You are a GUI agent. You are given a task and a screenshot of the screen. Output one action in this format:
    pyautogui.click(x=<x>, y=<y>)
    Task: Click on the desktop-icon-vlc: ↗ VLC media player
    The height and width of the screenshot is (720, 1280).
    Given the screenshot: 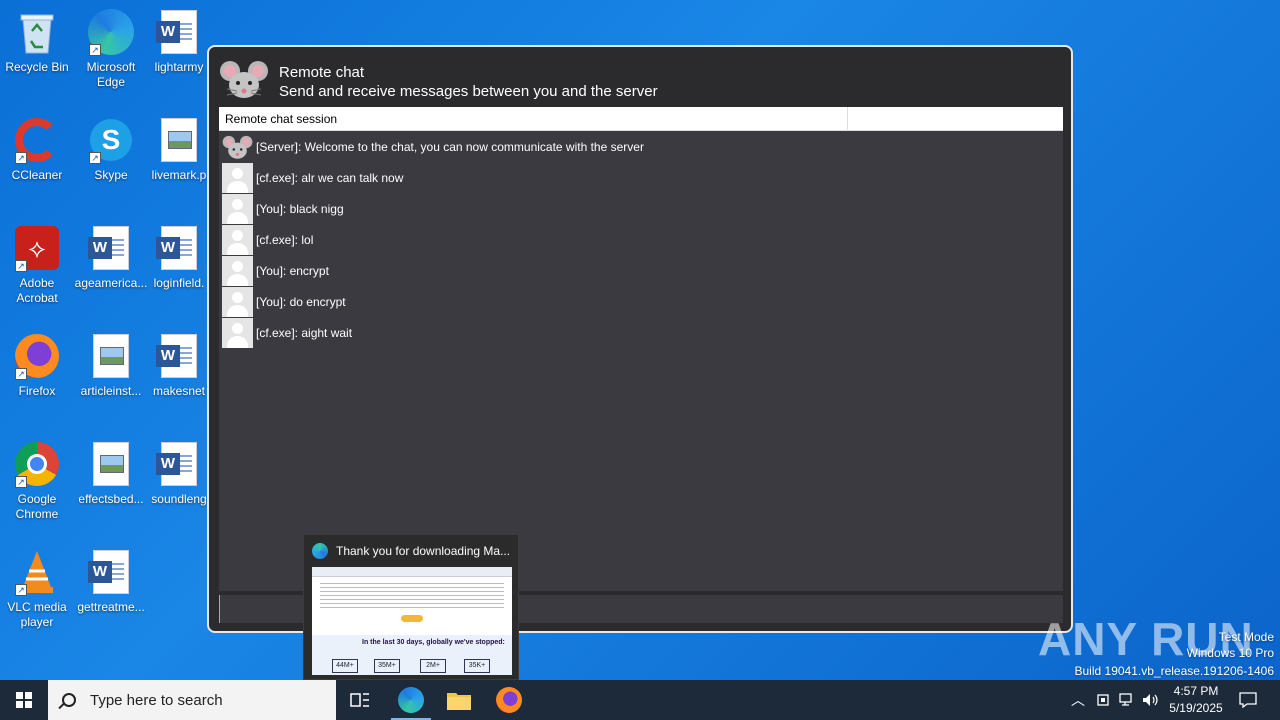 What is the action you would take?
    pyautogui.click(x=37, y=589)
    